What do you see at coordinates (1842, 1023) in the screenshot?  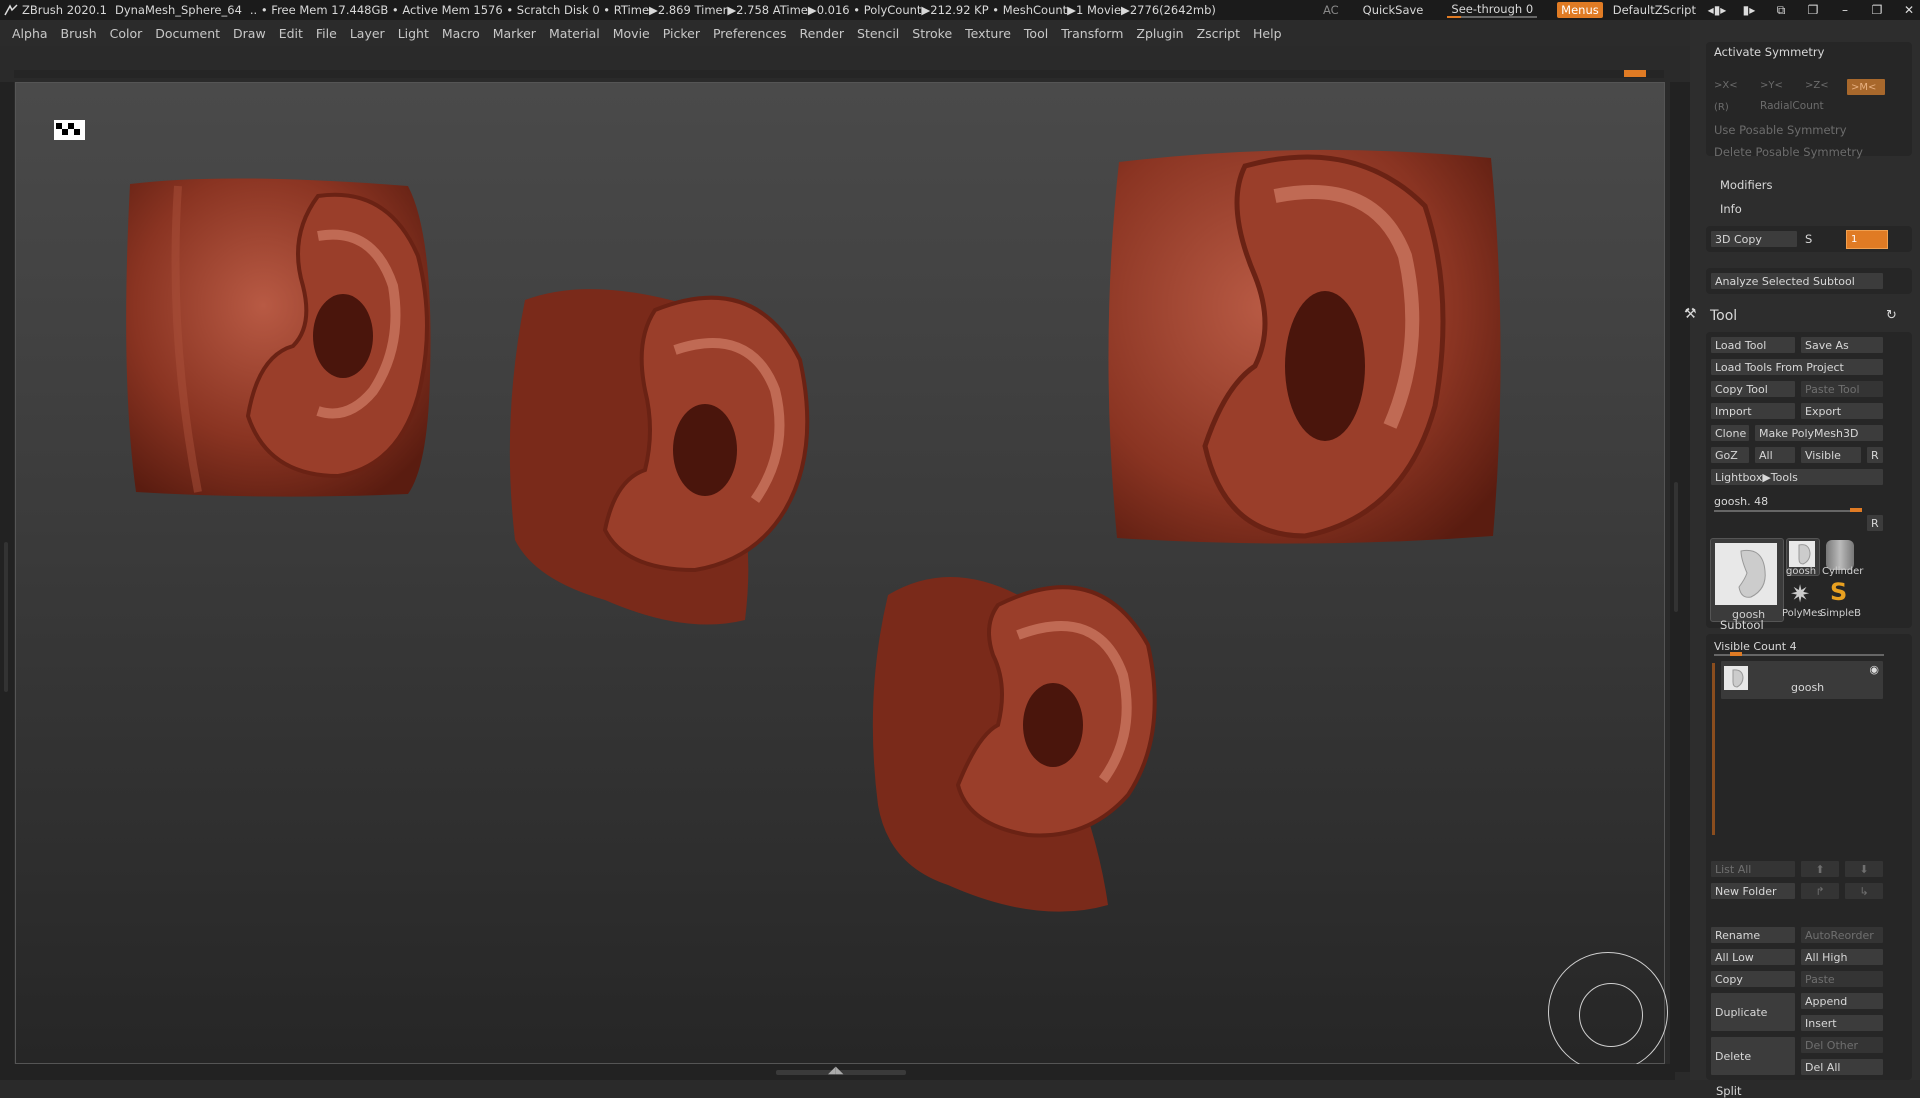 I see `insert-button: Insert` at bounding box center [1842, 1023].